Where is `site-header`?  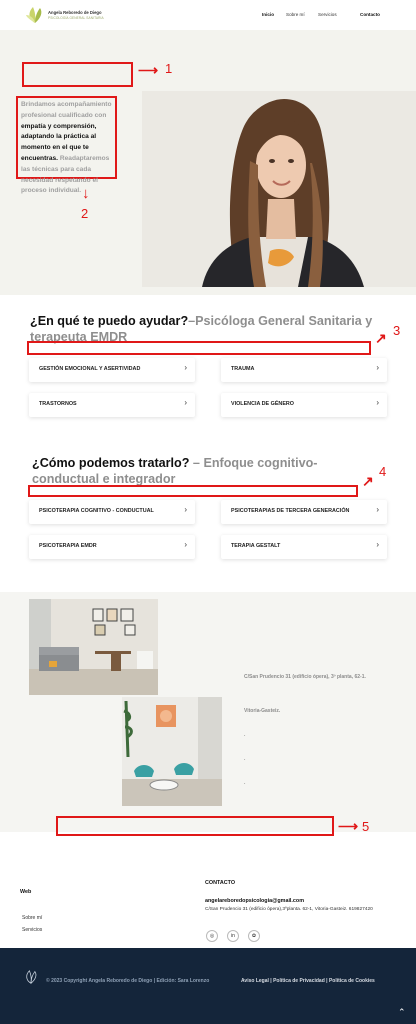
site-header is located at coordinates (208, 15).